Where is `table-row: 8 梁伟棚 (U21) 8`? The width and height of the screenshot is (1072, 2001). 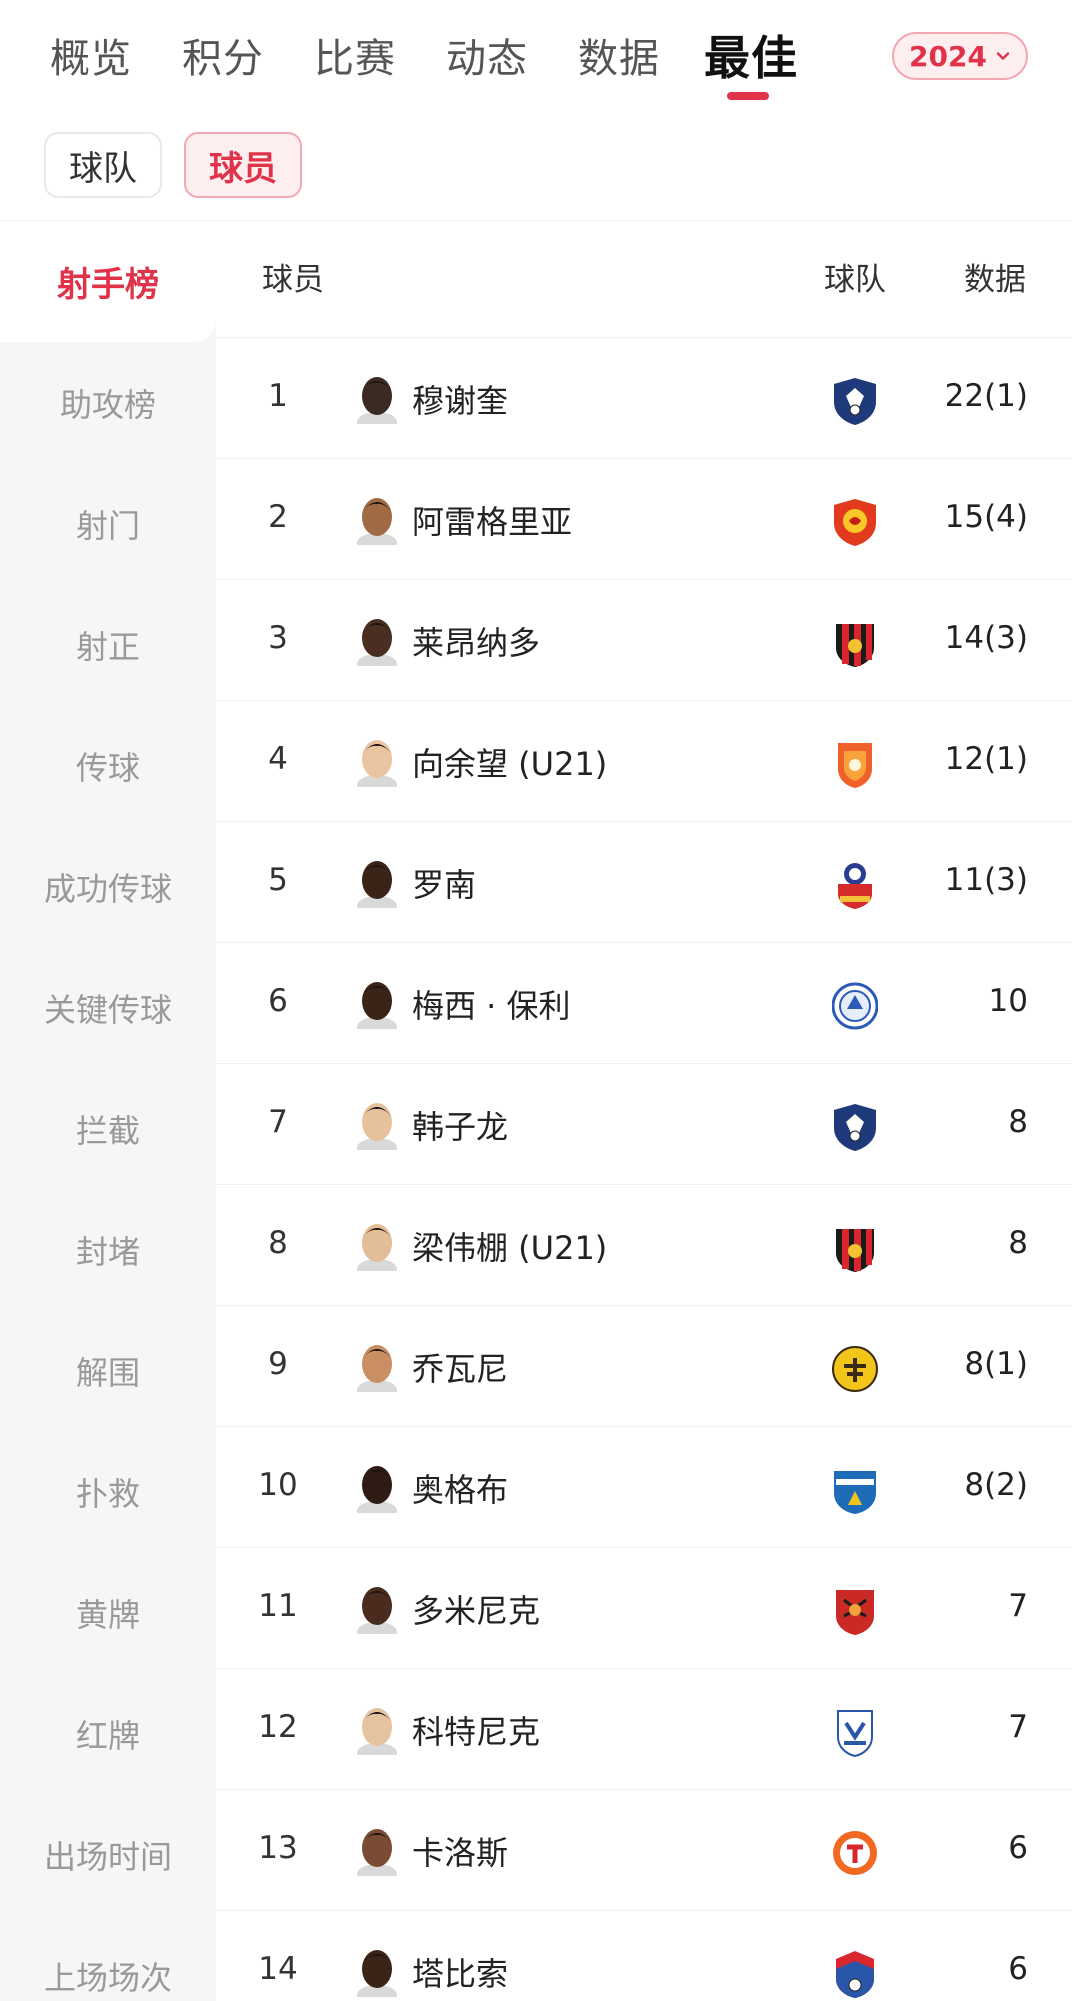 table-row: 8 梁伟棚 (U21) 8 is located at coordinates (644, 1244).